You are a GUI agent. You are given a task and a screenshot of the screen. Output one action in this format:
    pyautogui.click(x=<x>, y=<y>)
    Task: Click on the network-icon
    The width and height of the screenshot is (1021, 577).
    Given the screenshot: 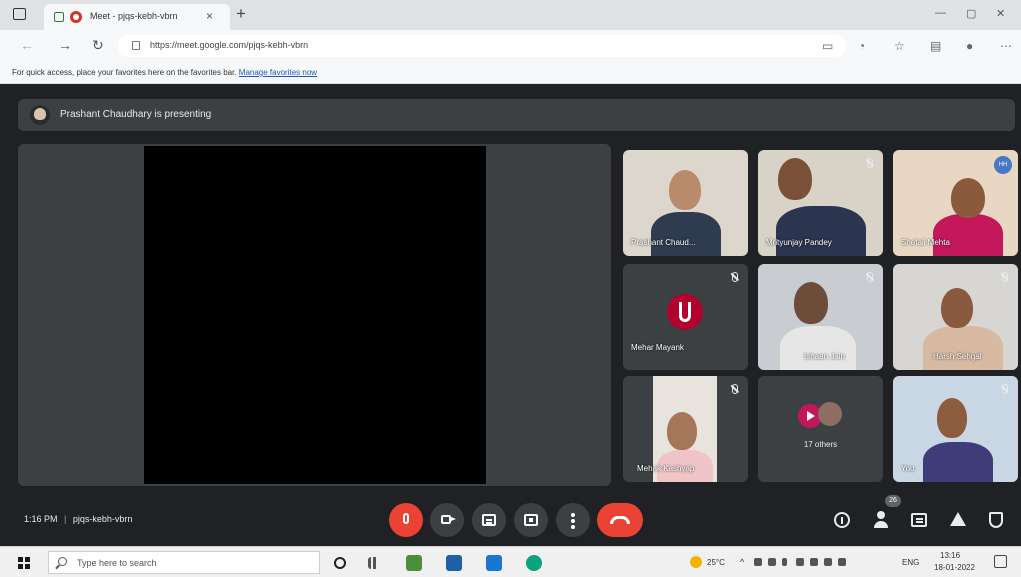 What is the action you would take?
    pyautogui.click(x=800, y=562)
    